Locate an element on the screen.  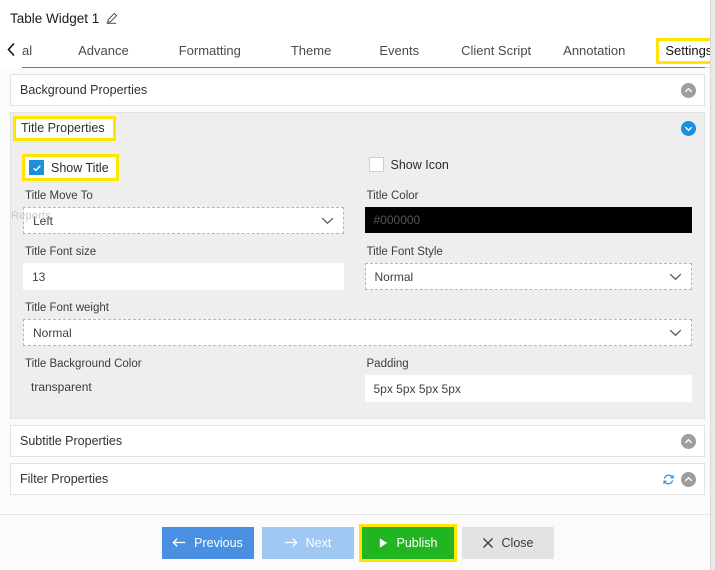
tab-advance: Advance is located at coordinates (103, 52).